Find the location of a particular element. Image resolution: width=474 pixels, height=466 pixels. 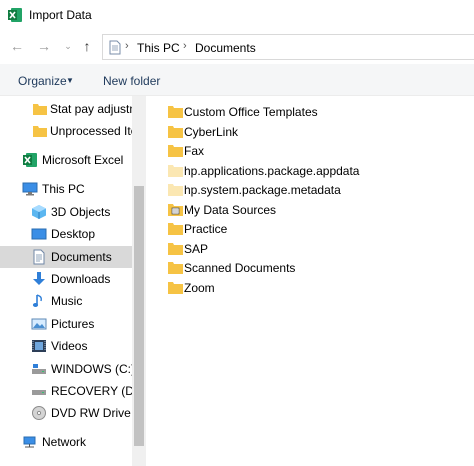

navigation-bar: ← → ⌄ ↑ › This PC › Documents is located at coordinates (237, 47).